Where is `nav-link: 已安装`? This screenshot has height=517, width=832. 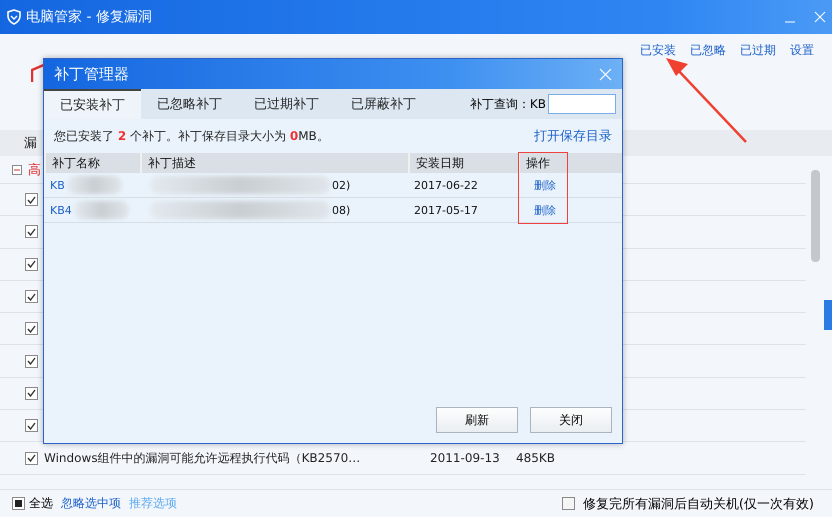 nav-link: 已安装 is located at coordinates (658, 86).